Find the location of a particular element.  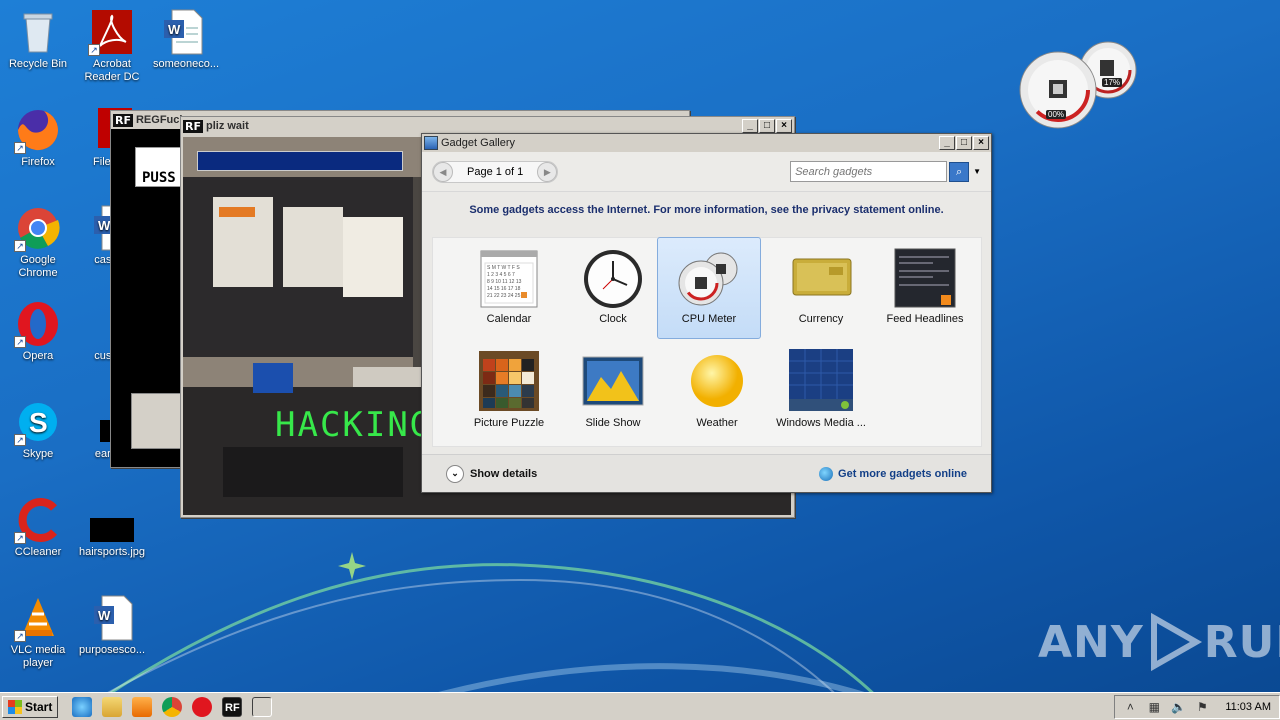

chrome-icon: ↗ is located at coordinates (38, 228).